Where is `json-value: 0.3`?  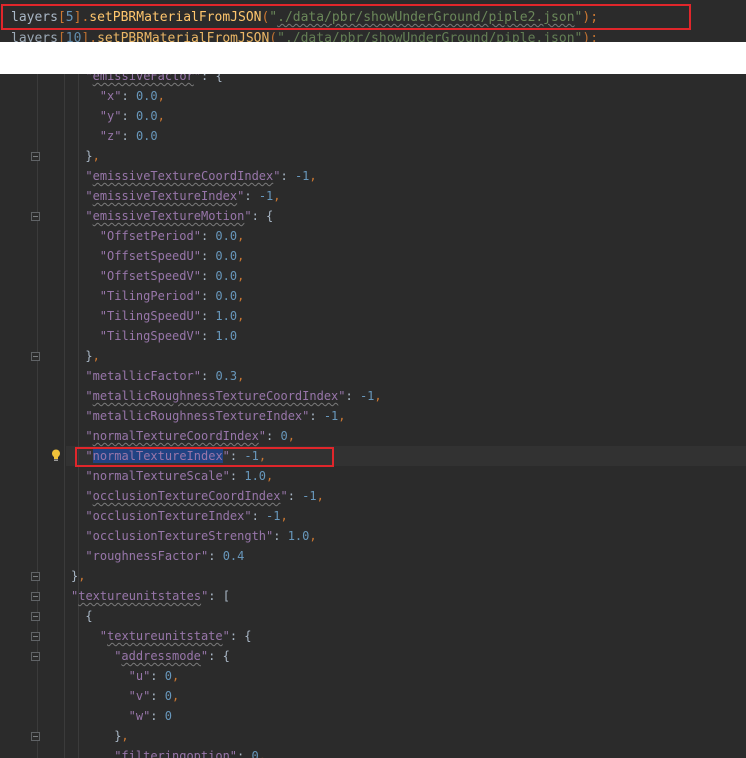
json-value: 0.3 is located at coordinates (226, 376).